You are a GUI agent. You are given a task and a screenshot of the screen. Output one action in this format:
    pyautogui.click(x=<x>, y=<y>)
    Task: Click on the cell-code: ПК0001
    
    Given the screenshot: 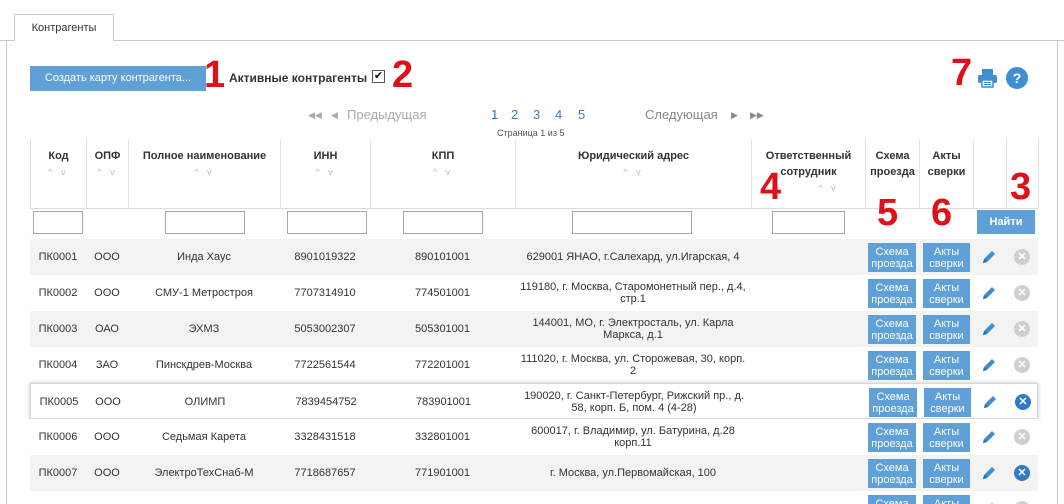 What is the action you would take?
    pyautogui.click(x=58, y=257)
    